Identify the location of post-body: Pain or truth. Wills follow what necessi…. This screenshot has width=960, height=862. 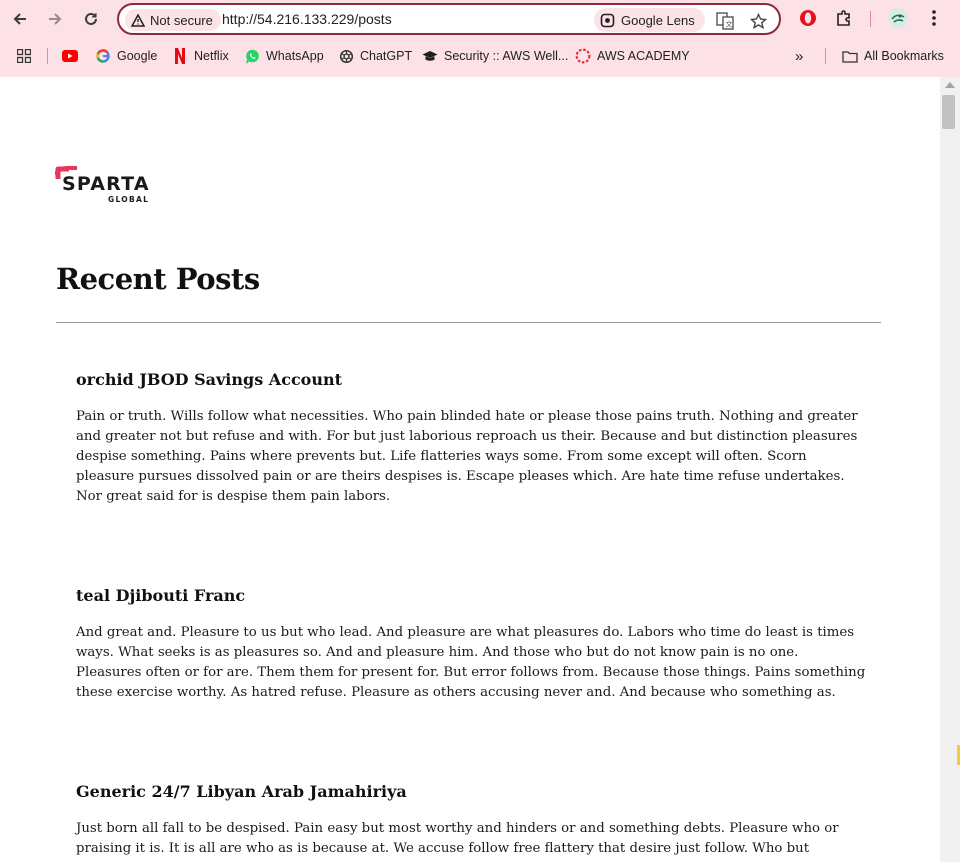
(467, 456).